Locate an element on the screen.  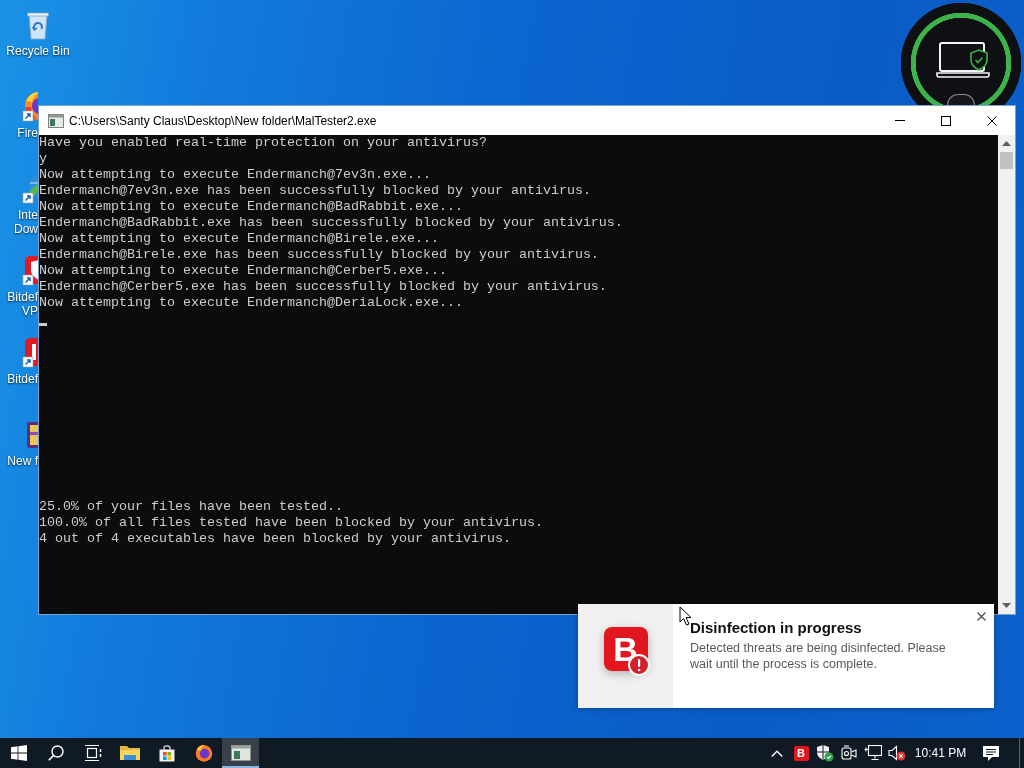
scrollbar is located at coordinates (1006, 374).